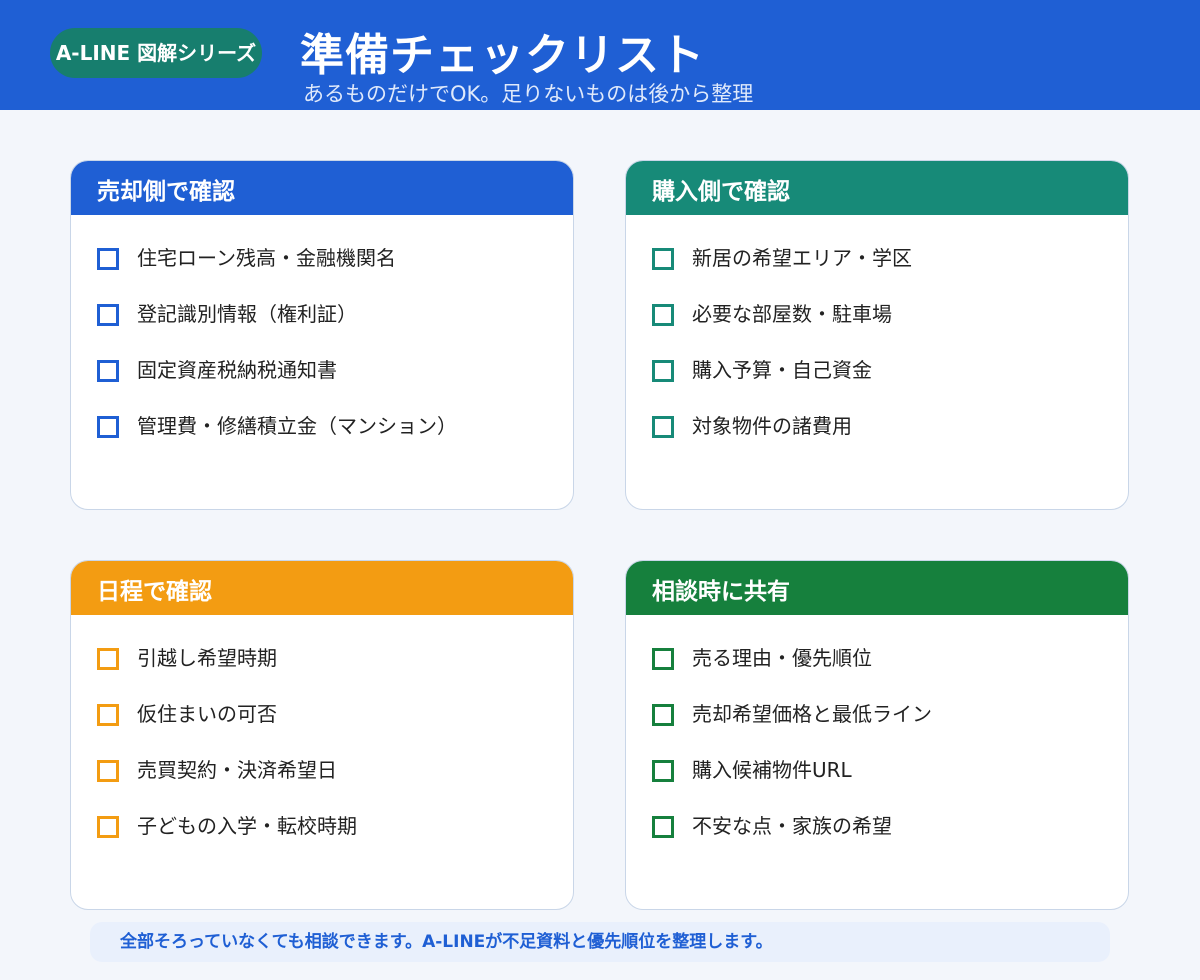  Describe the element at coordinates (772, 770) in the screenshot. I see `item-label: 購入候補物件URL` at that location.